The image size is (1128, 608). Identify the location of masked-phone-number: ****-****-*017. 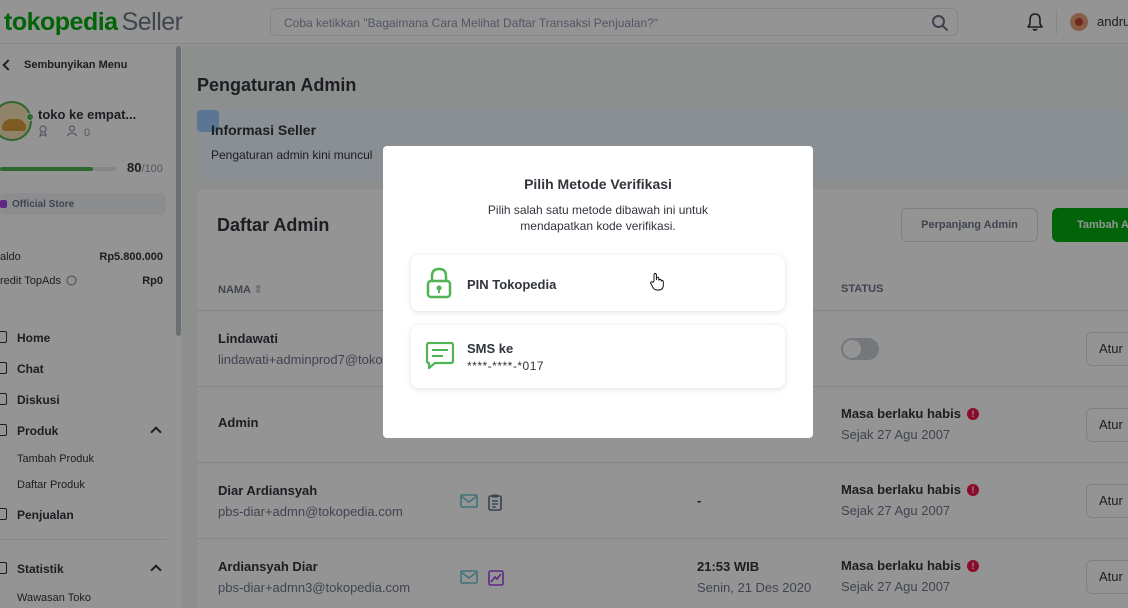
(506, 366).